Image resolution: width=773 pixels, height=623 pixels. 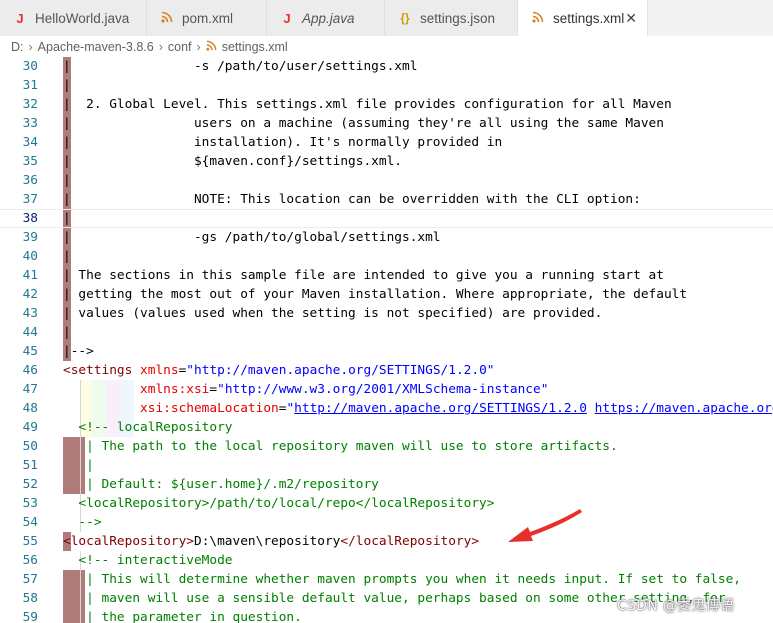 What do you see at coordinates (290, 408) in the screenshot?
I see `code-token: "` at bounding box center [290, 408].